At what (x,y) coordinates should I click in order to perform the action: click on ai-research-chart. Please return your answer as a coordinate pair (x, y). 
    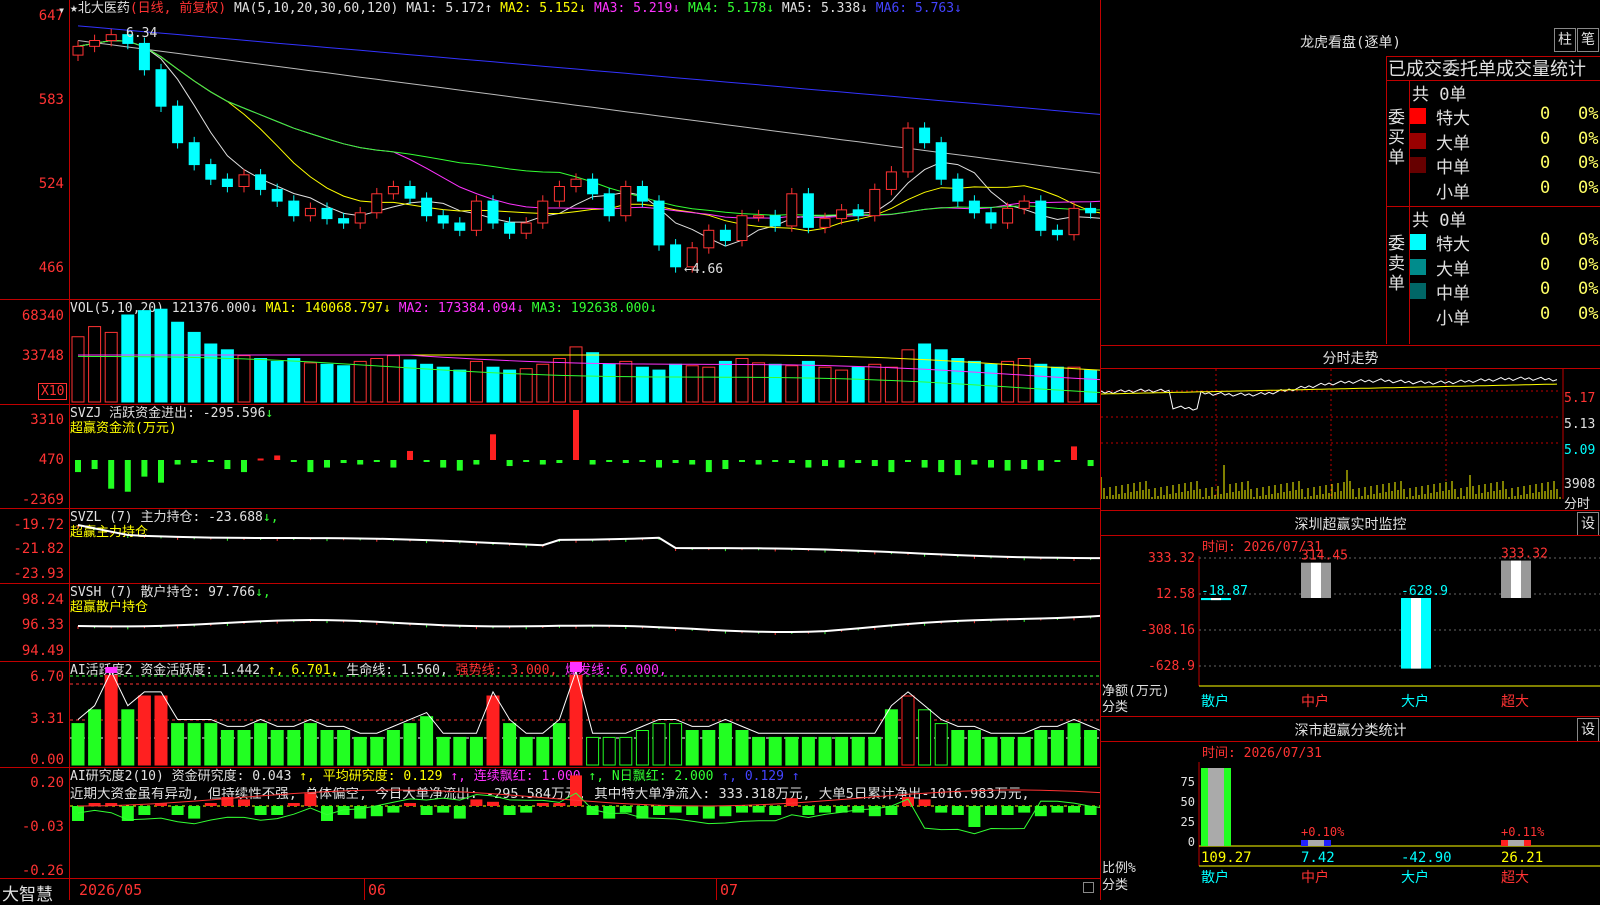
    Looking at the image, I should click on (585, 823).